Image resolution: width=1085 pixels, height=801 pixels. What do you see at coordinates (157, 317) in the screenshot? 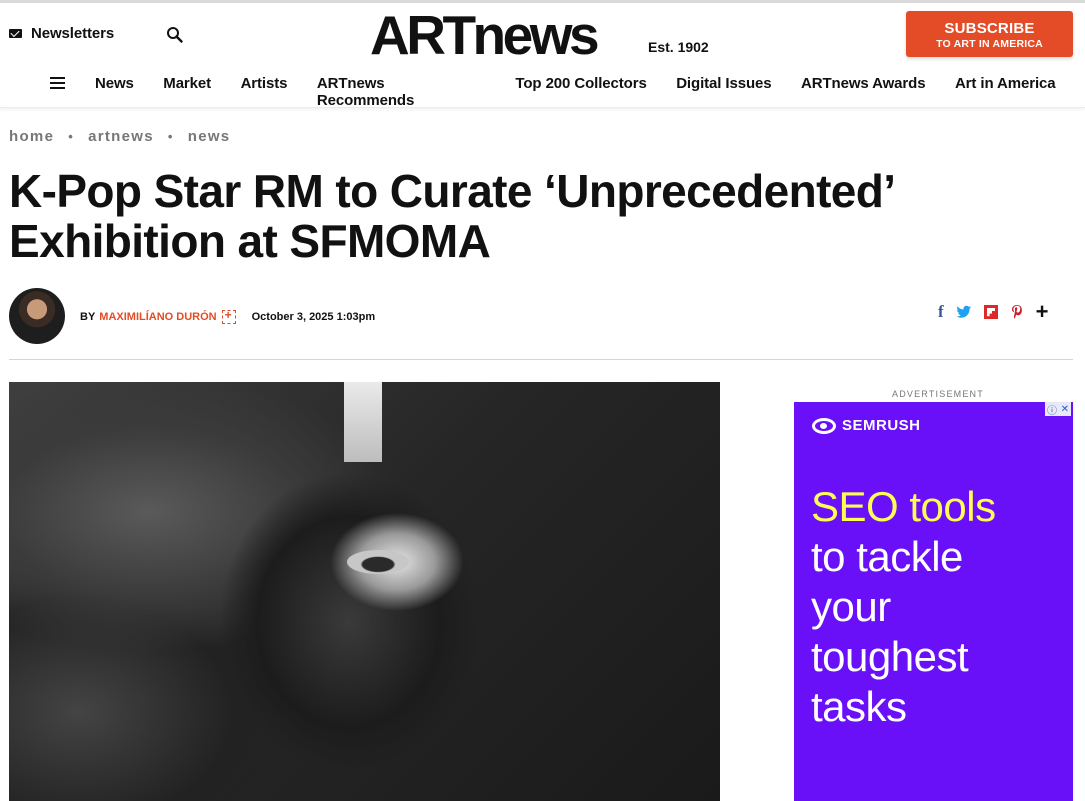
I see `author-link: MAXIMILÍANO DURÓN` at bounding box center [157, 317].